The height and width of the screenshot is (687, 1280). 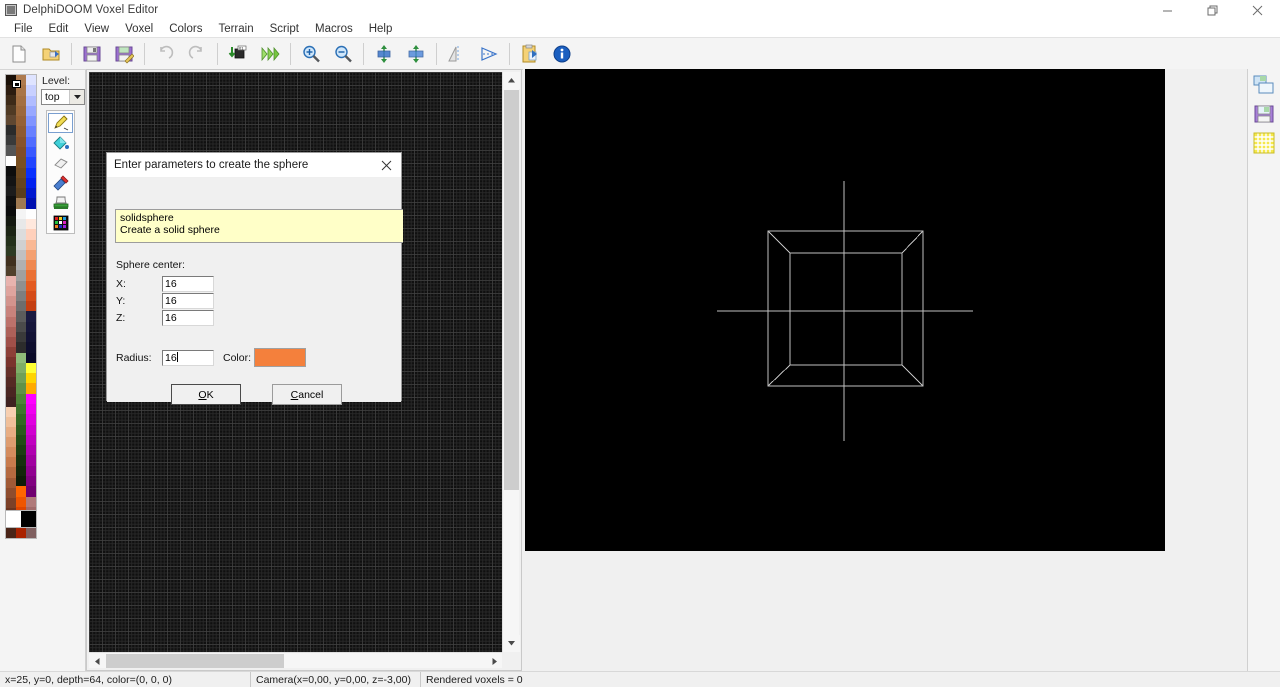 What do you see at coordinates (457, 54) in the screenshot?
I see `mirror-horizontal-icon` at bounding box center [457, 54].